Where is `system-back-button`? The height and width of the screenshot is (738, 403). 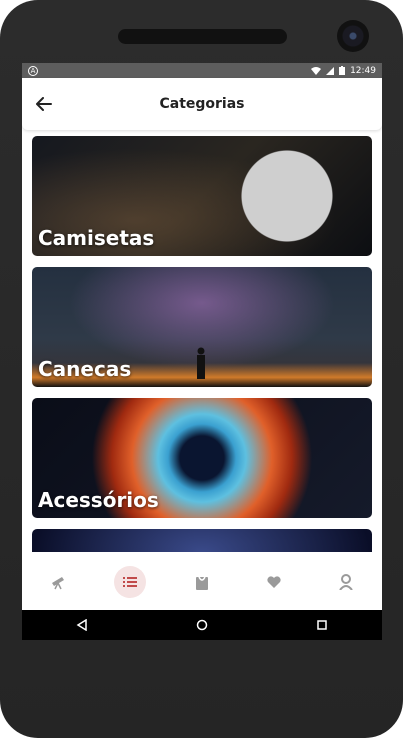
system-back-button is located at coordinates (82, 625).